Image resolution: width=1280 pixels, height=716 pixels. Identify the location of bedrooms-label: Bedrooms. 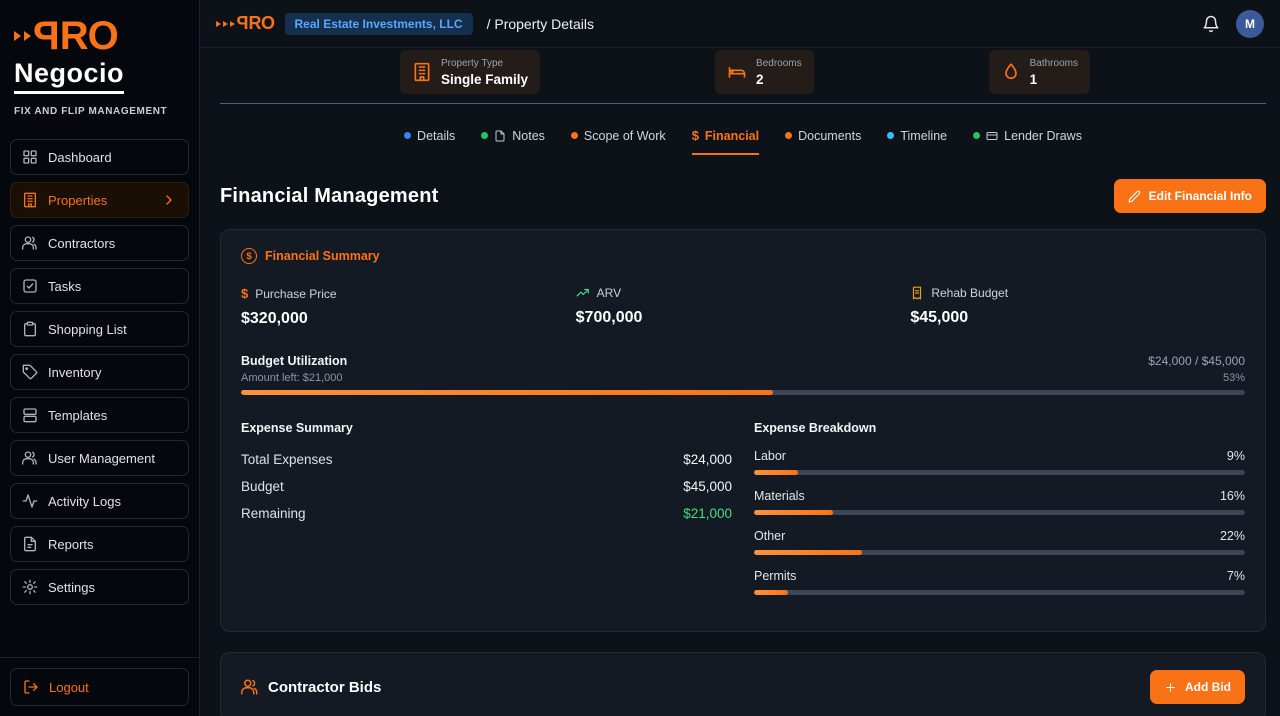
(779, 63).